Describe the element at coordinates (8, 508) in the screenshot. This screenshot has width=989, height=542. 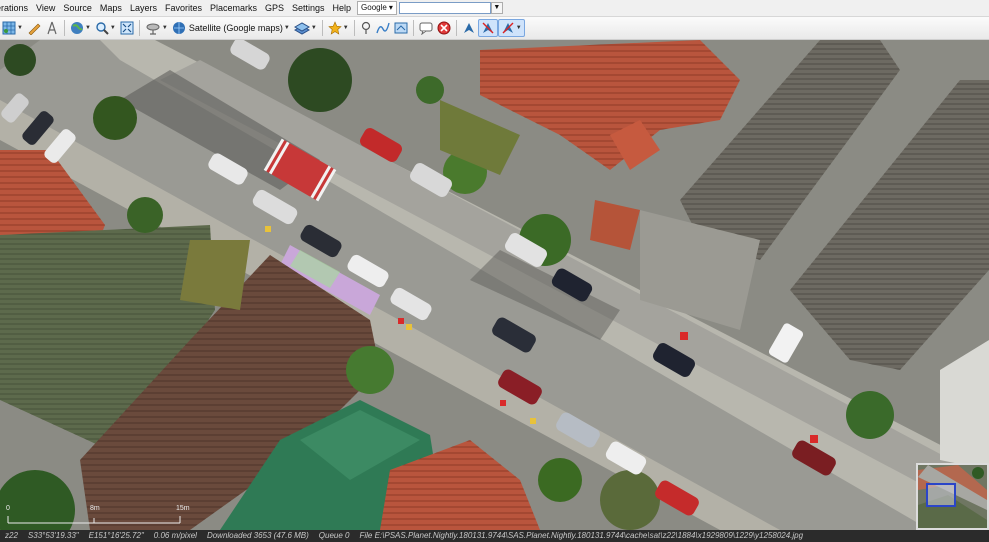
I see `scale-label-start: 0` at that location.